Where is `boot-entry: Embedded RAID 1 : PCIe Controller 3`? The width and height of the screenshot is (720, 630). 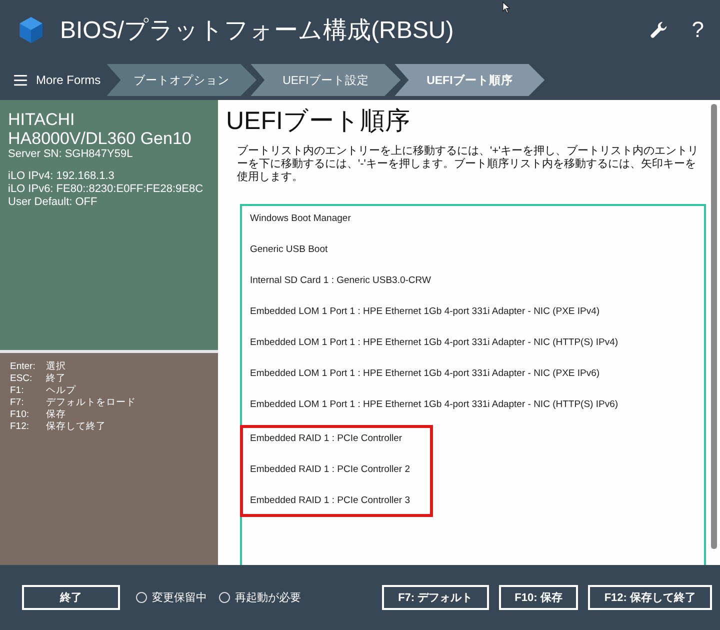
boot-entry: Embedded RAID 1 : PCIe Controller 3 is located at coordinates (326, 502).